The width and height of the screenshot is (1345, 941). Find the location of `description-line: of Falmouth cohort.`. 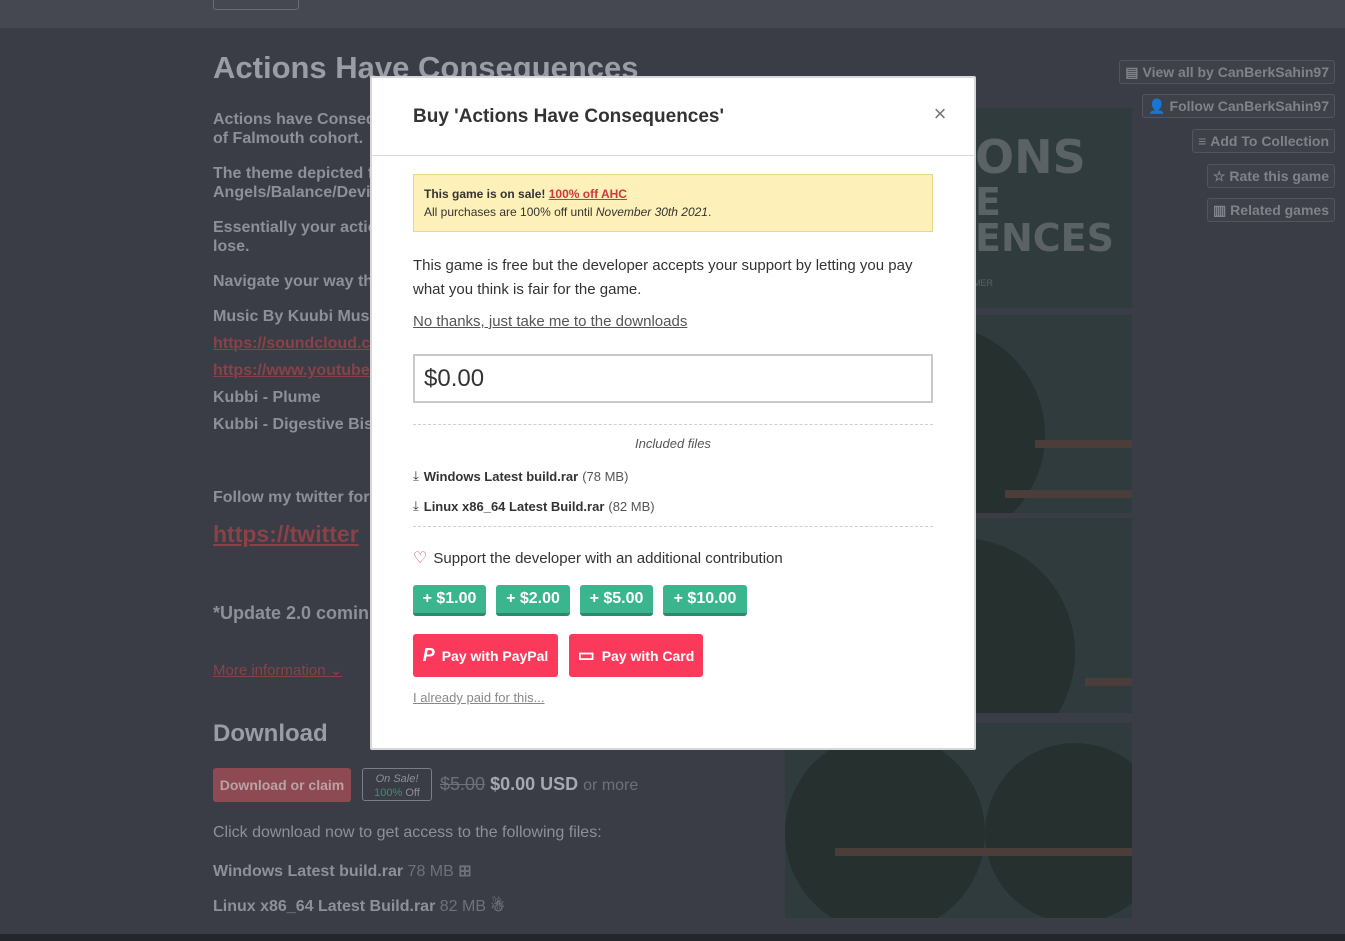

description-line: of Falmouth cohort. is located at coordinates (288, 138).